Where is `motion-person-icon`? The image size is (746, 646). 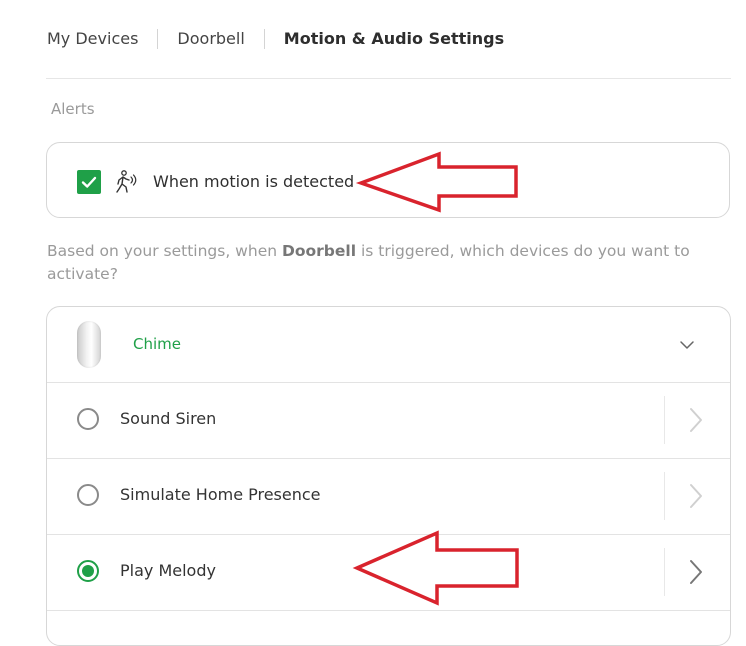 motion-person-icon is located at coordinates (126, 181).